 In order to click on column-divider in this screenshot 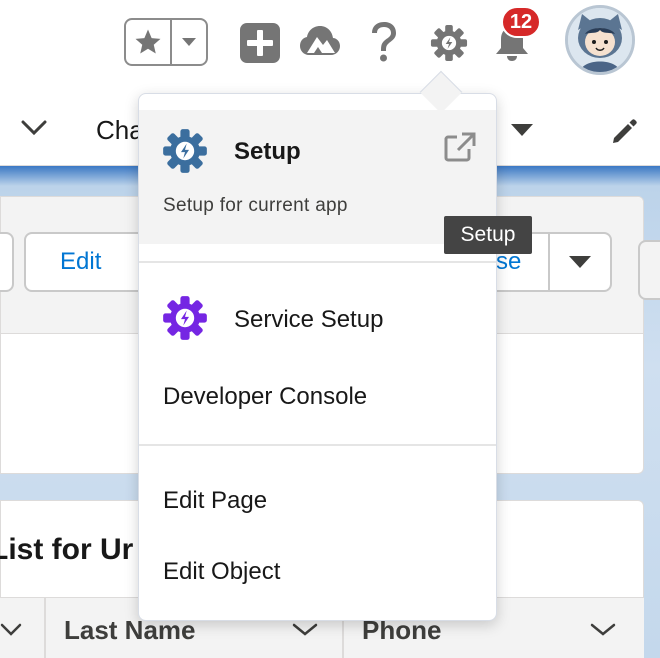, I will do `click(45, 627)`.